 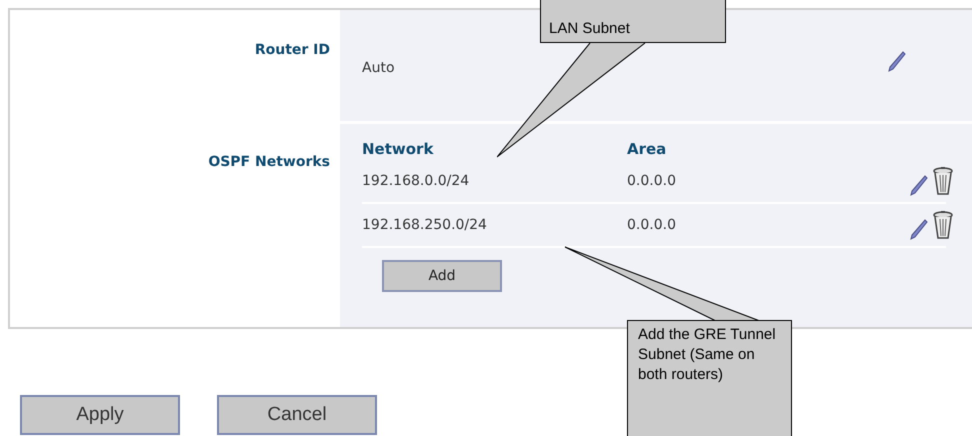 What do you see at coordinates (633, 21) in the screenshot?
I see `callout: LAN Subnet` at bounding box center [633, 21].